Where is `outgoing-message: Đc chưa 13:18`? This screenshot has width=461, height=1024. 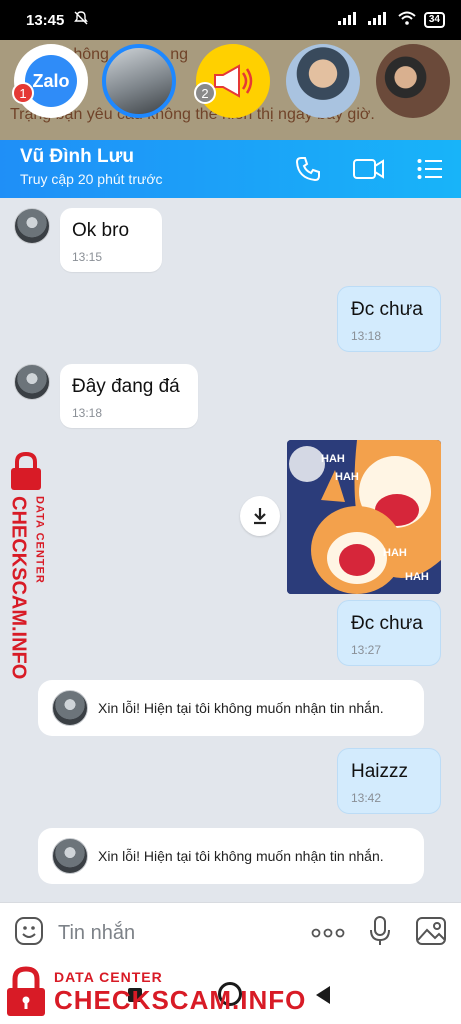
outgoing-message: Đc chưa 13:18 is located at coordinates (389, 319).